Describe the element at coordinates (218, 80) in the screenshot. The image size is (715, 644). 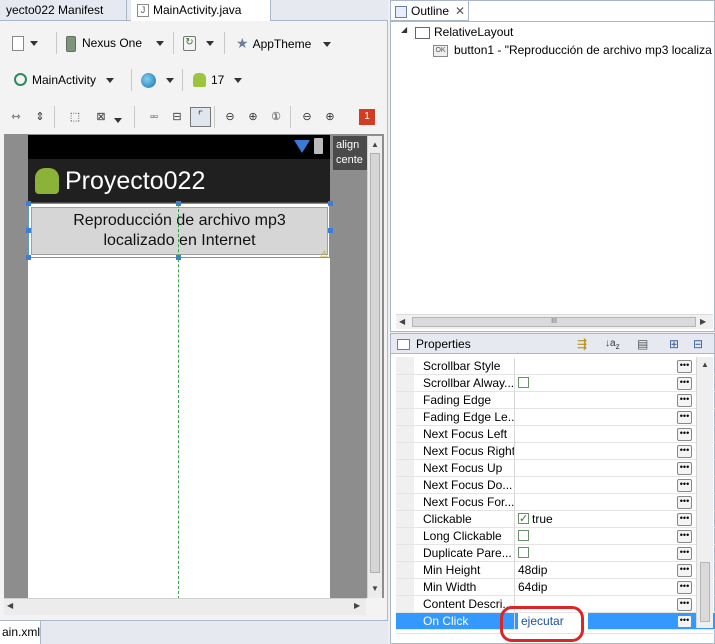
I see `api-level-selector: 17` at that location.